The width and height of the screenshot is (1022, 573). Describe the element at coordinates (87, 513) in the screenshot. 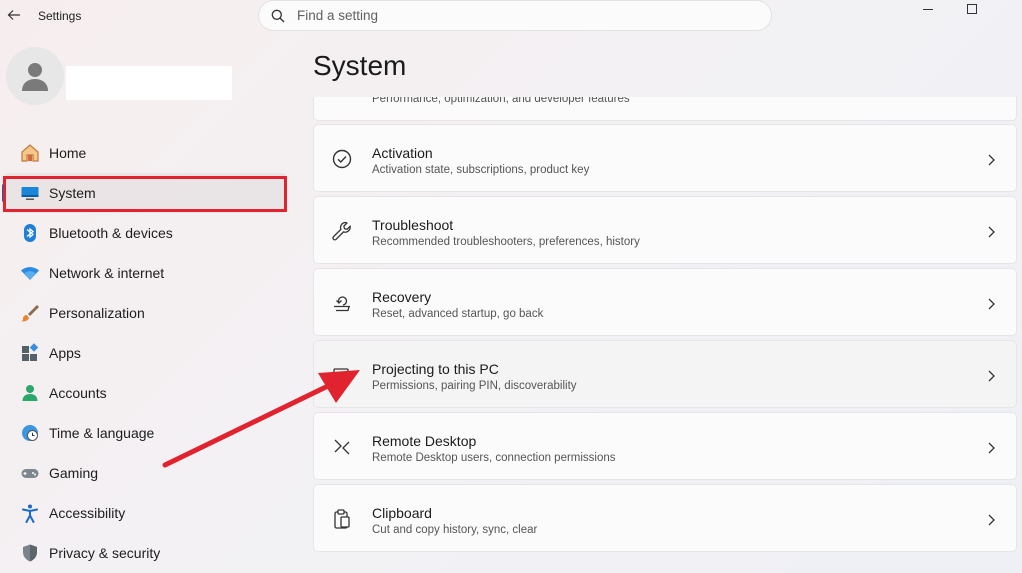

I see `sidebar-item-label: Accessibility` at that location.